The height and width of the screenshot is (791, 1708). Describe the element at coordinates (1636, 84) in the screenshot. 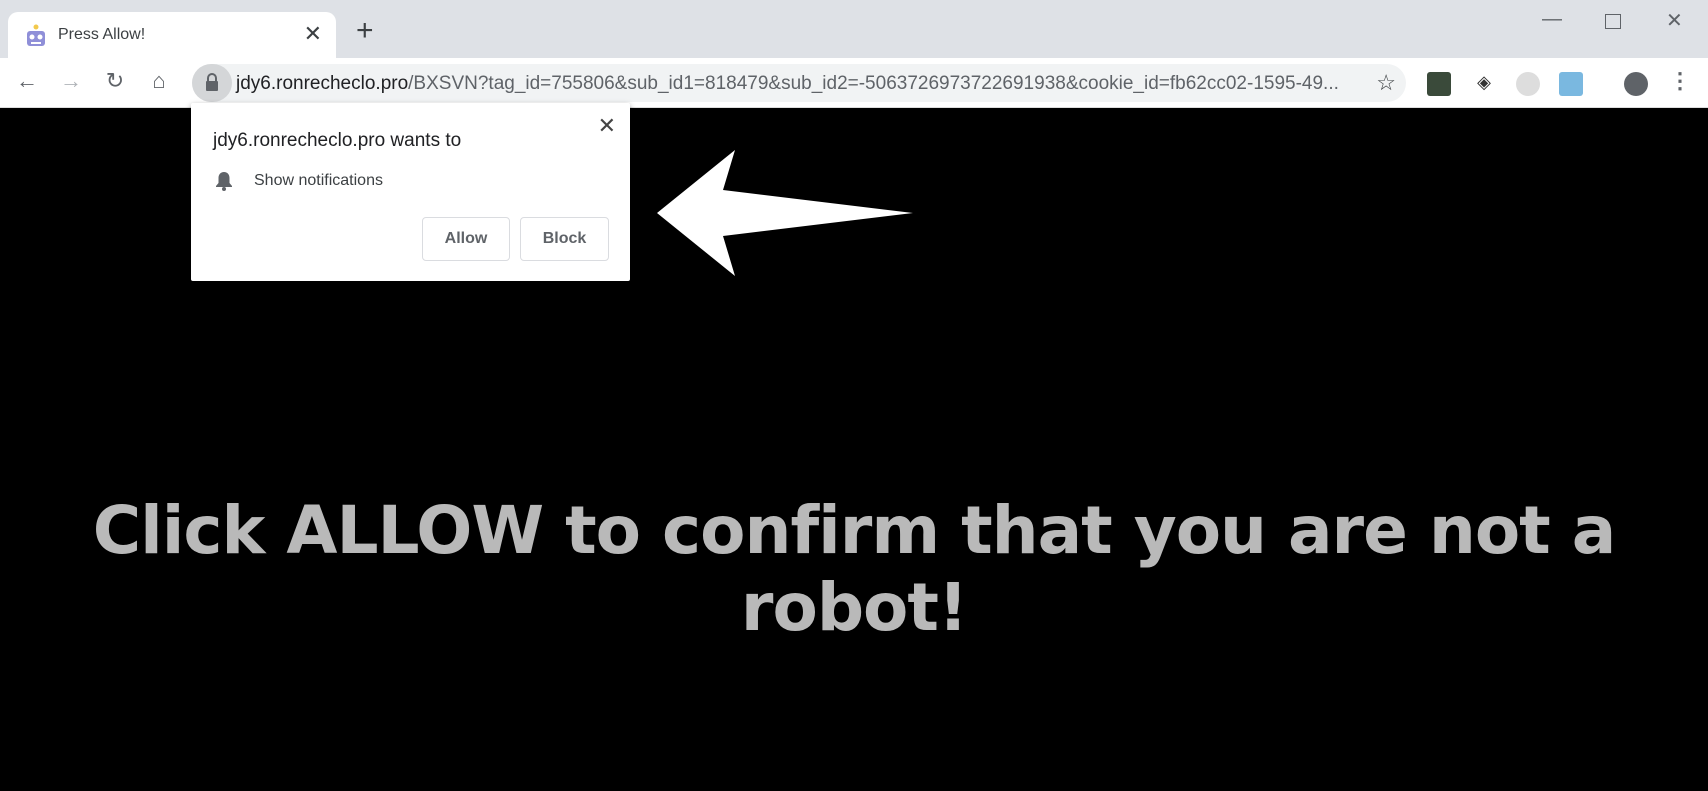

I see `profile-avatar-icon` at that location.